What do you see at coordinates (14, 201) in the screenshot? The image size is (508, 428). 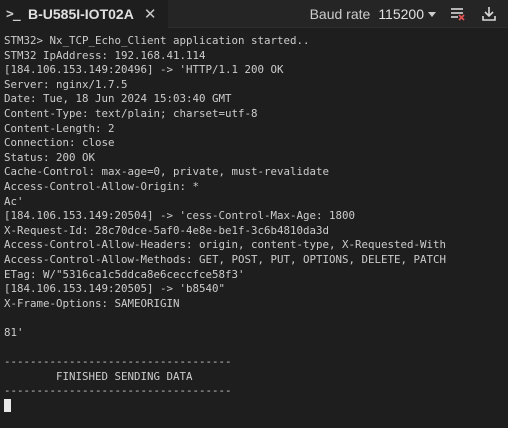 I see `console-line: Ac'` at bounding box center [14, 201].